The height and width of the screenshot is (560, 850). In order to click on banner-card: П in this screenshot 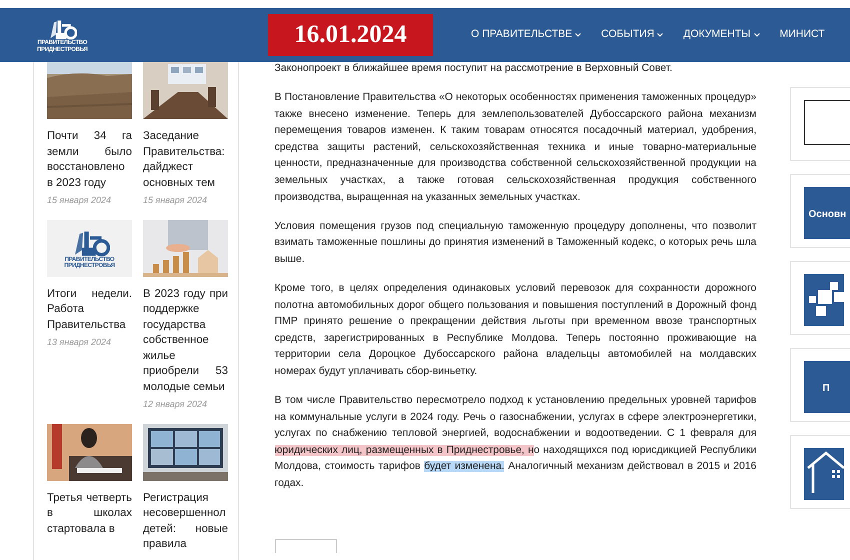, I will do `click(820, 385)`.